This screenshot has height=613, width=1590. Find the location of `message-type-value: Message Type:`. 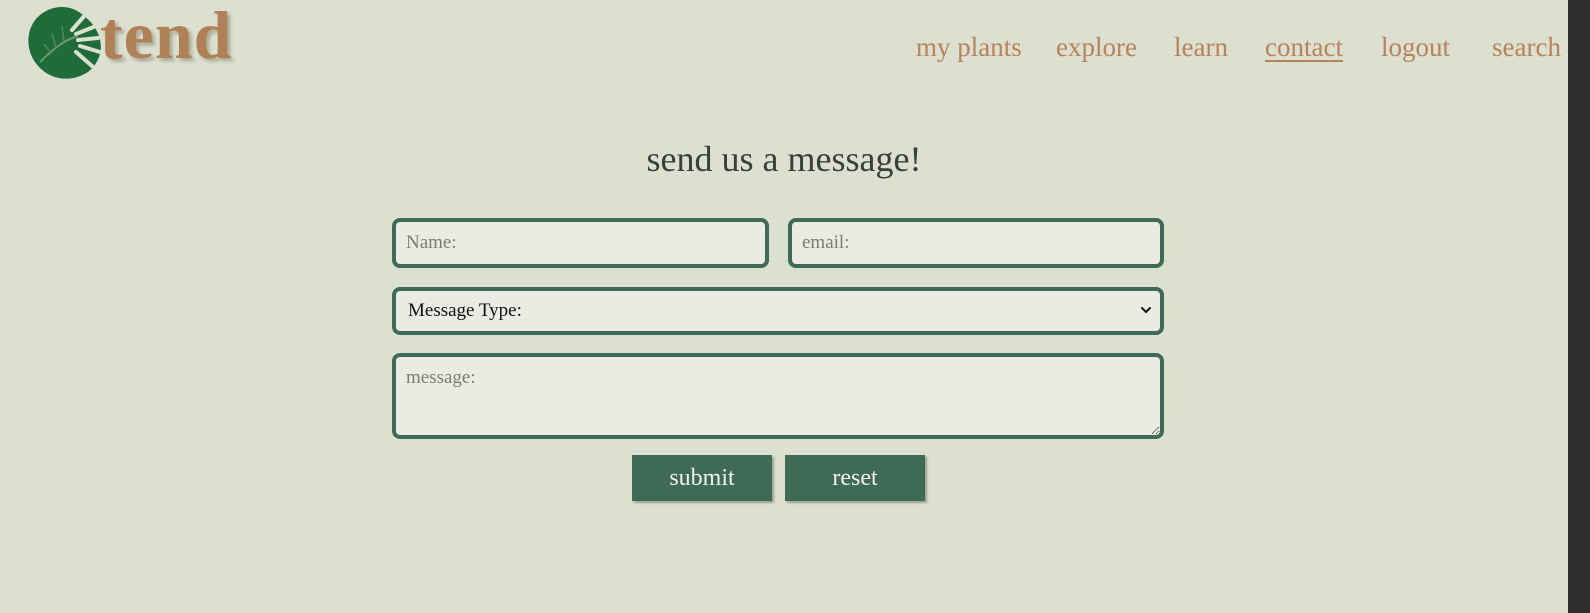

message-type-value: Message Type: is located at coordinates (465, 310).